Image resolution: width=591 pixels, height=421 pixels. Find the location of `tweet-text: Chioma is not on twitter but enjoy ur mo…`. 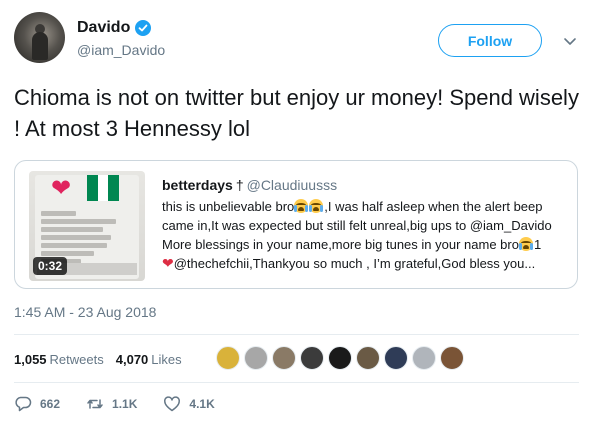

tweet-text: Chioma is not on twitter but enjoy ur mo… is located at coordinates (296, 113).